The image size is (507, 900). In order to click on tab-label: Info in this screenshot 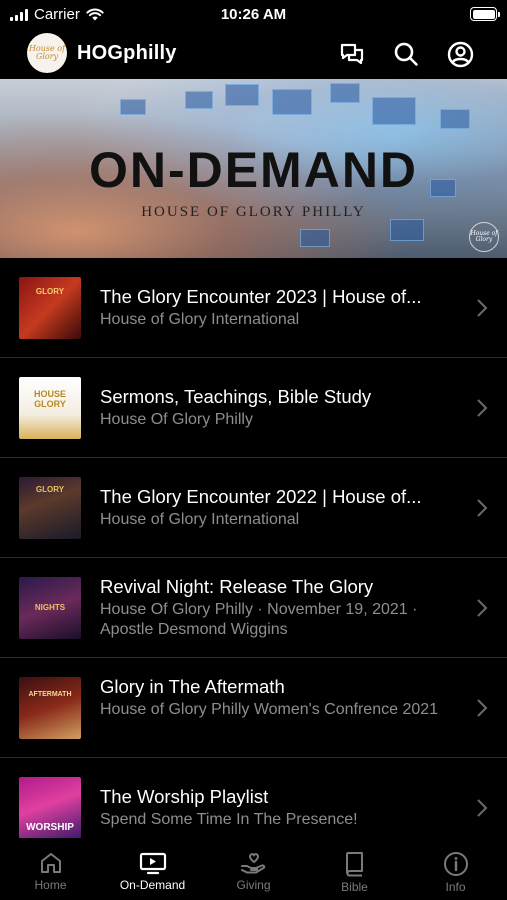, I will do `click(455, 887)`.